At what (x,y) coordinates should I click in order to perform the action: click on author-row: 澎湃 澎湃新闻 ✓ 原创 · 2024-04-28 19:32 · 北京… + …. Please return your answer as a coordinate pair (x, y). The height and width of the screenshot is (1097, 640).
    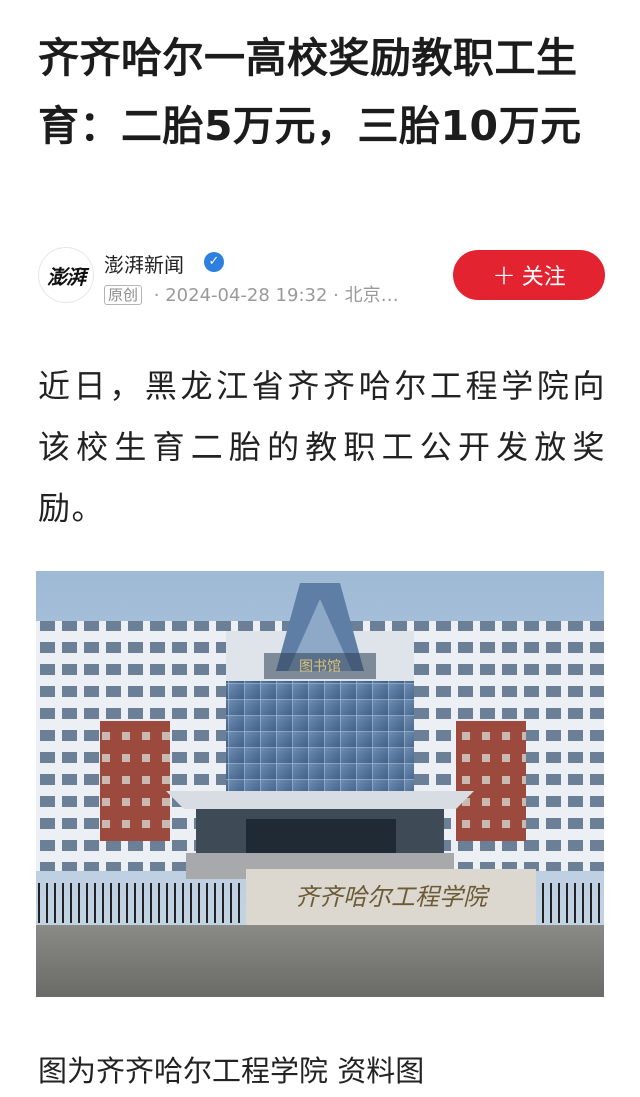
    Looking at the image, I should click on (324, 276).